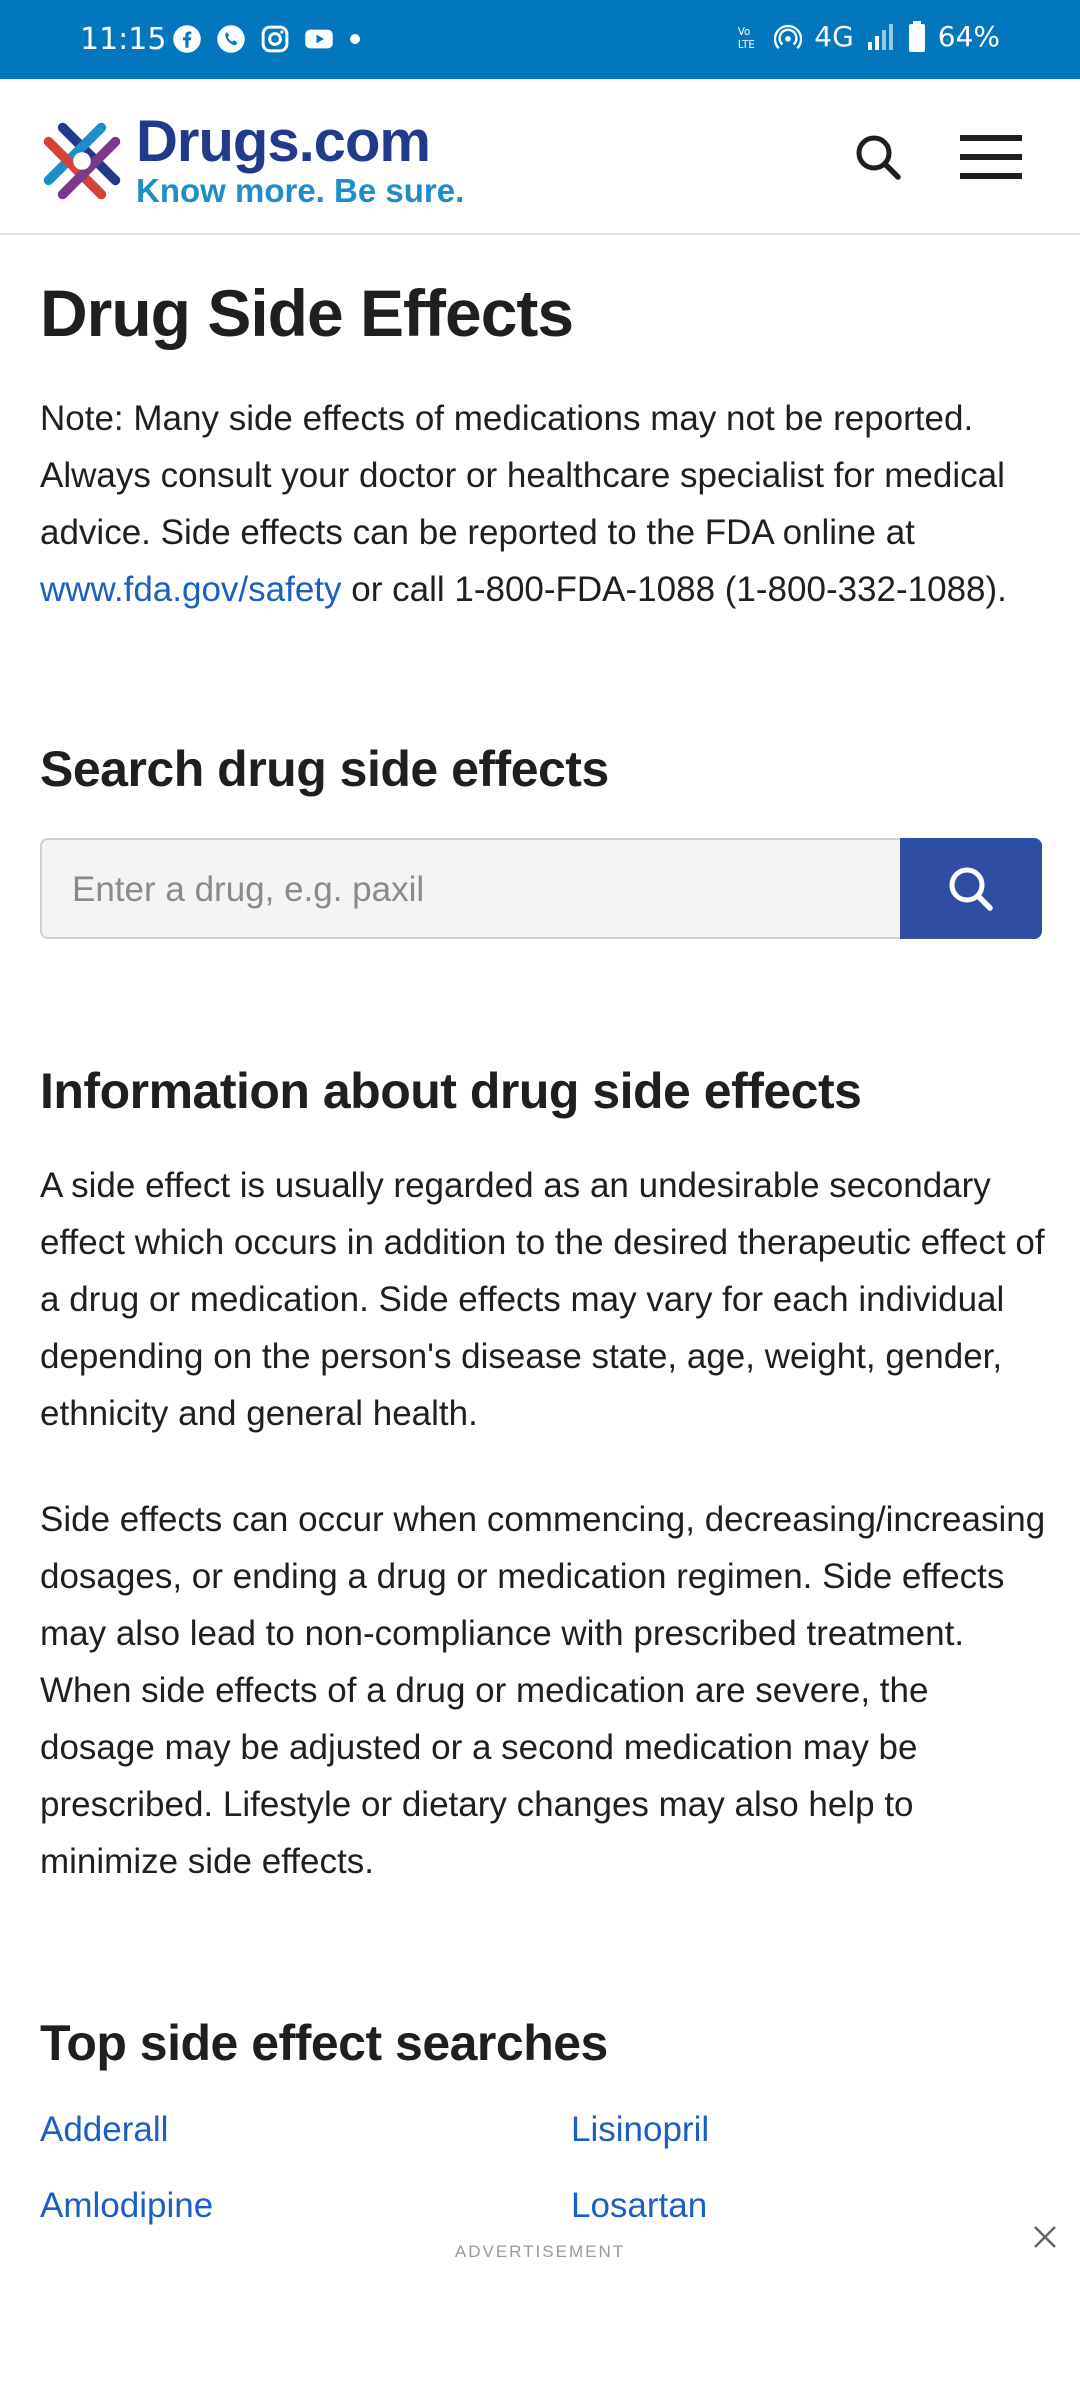 Image resolution: width=1080 pixels, height=2400 pixels. What do you see at coordinates (540, 2251) in the screenshot?
I see `advertisement-label: ADVERTISEMENT` at bounding box center [540, 2251].